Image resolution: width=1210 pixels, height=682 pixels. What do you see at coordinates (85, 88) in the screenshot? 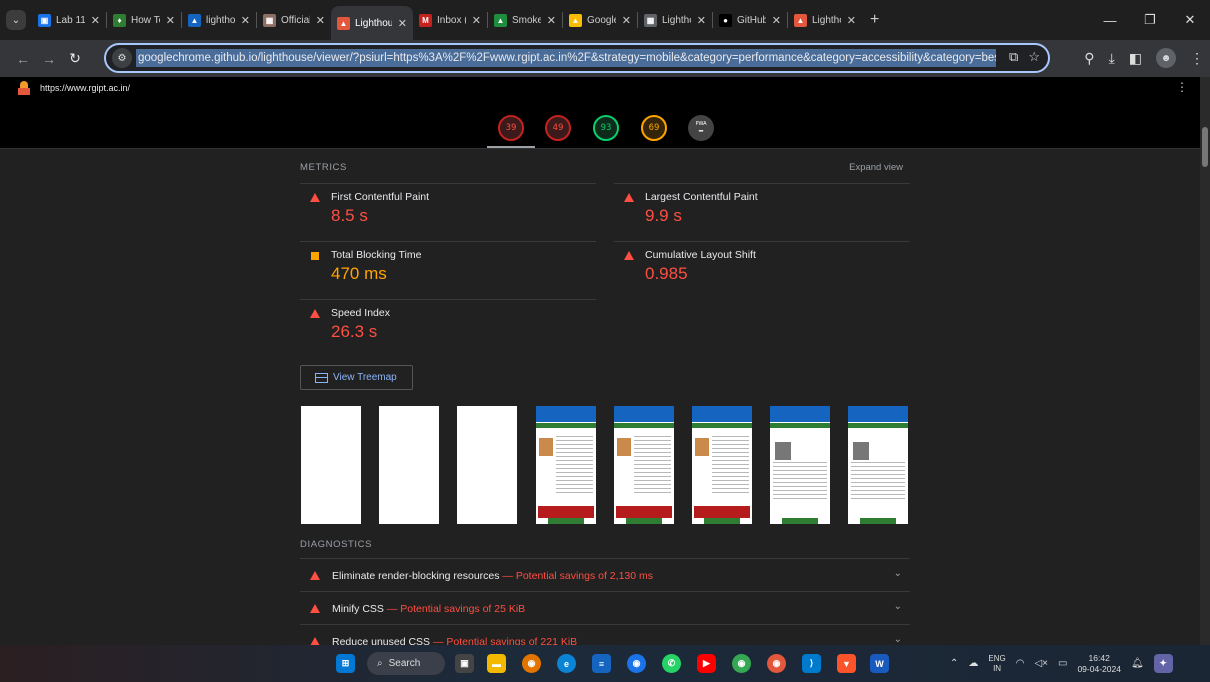
I see `report-url: https://www.rgipt.ac.in/` at bounding box center [85, 88].